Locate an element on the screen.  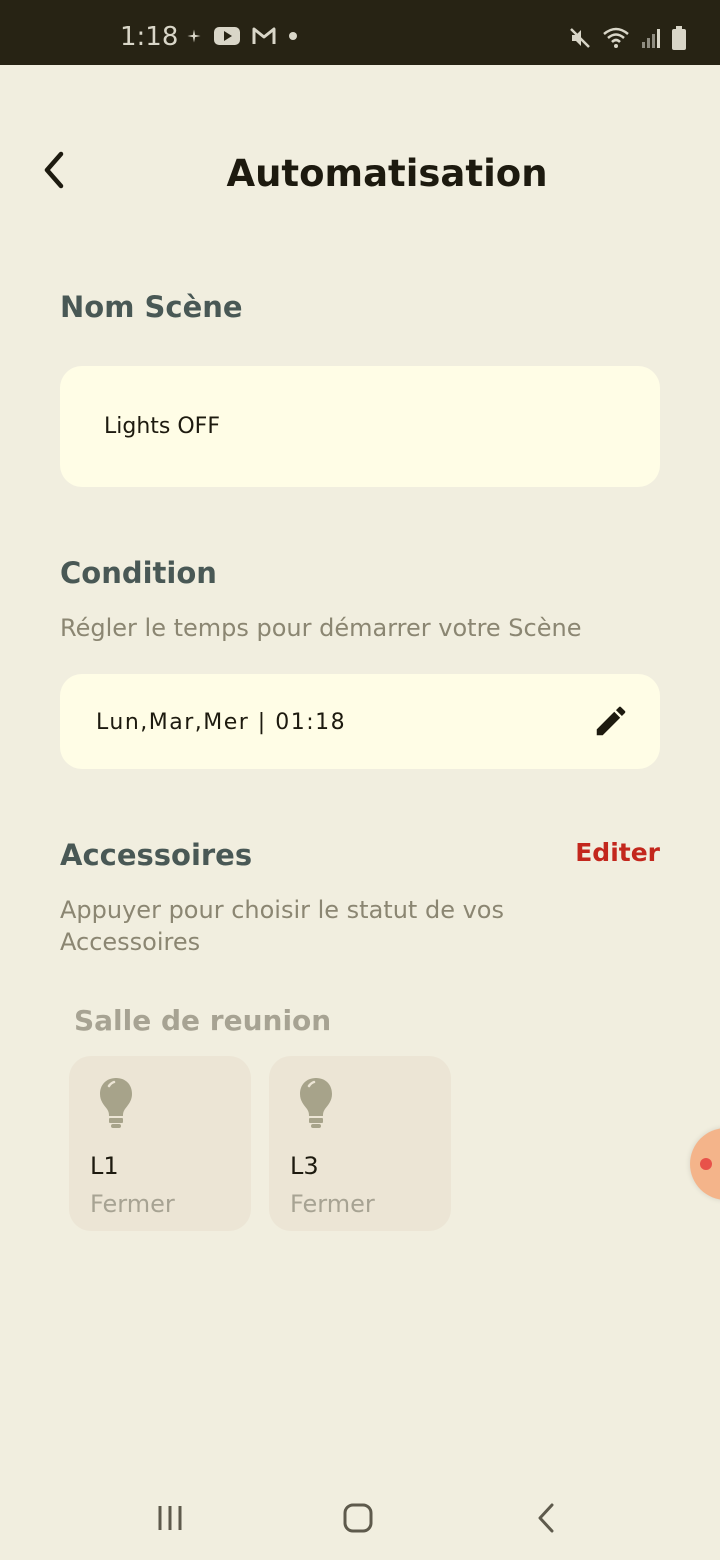
recent-apps-icon is located at coordinates (170, 1518).